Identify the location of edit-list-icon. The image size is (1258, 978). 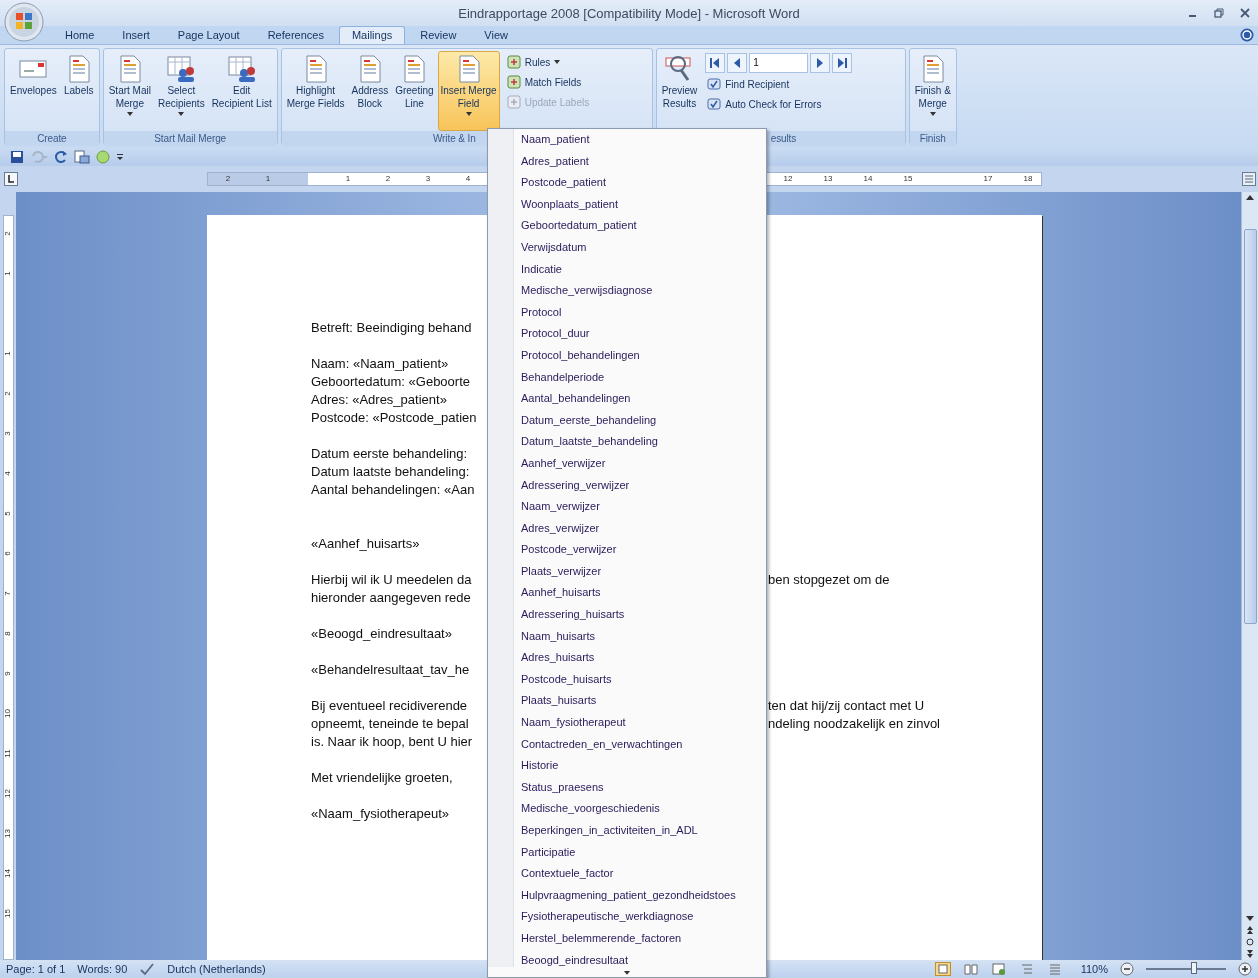
(241, 69).